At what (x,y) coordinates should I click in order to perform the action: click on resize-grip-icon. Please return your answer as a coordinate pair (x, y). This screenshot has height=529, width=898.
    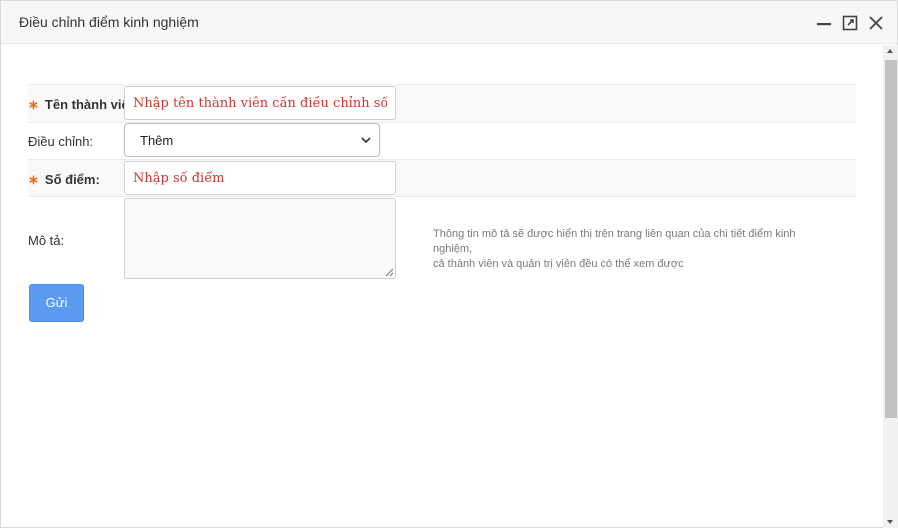
    Looking at the image, I should click on (389, 272).